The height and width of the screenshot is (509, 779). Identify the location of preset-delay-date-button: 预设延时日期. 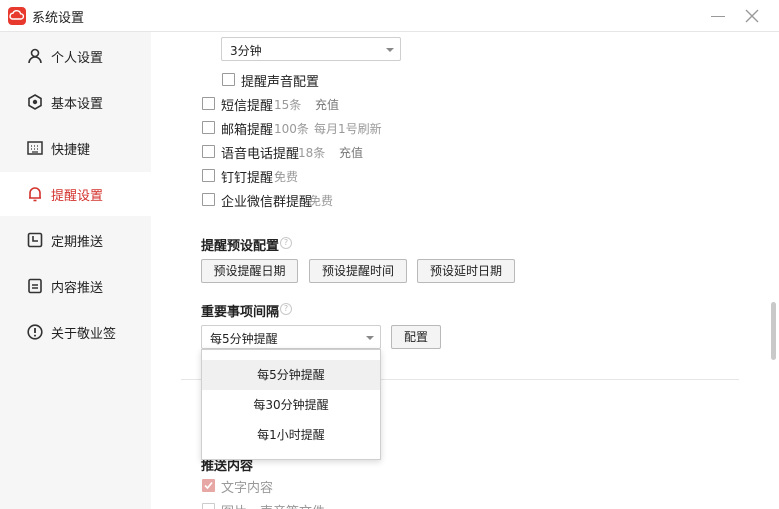
(466, 271).